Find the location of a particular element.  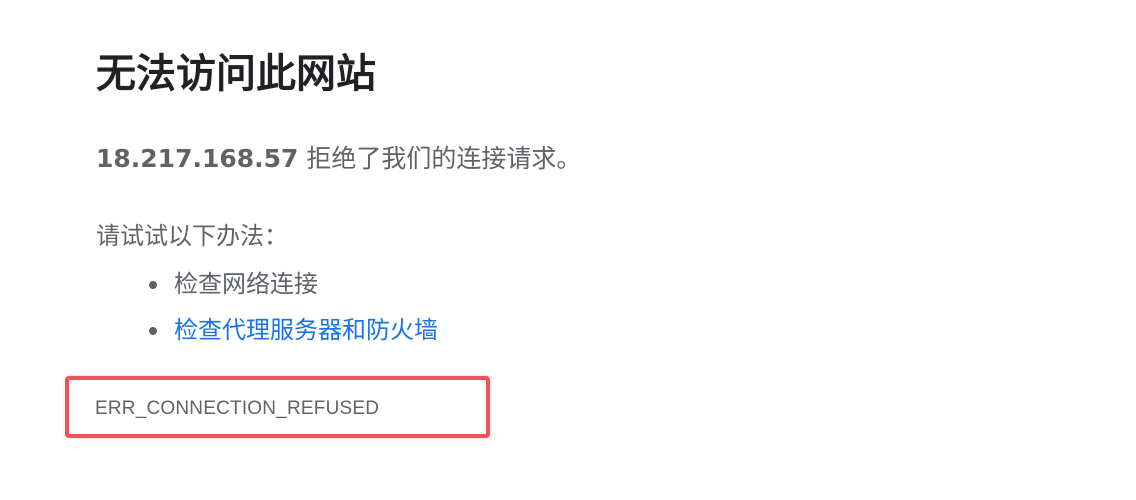

list-item: 检查代理服务器和防火墙 is located at coordinates (267, 333).